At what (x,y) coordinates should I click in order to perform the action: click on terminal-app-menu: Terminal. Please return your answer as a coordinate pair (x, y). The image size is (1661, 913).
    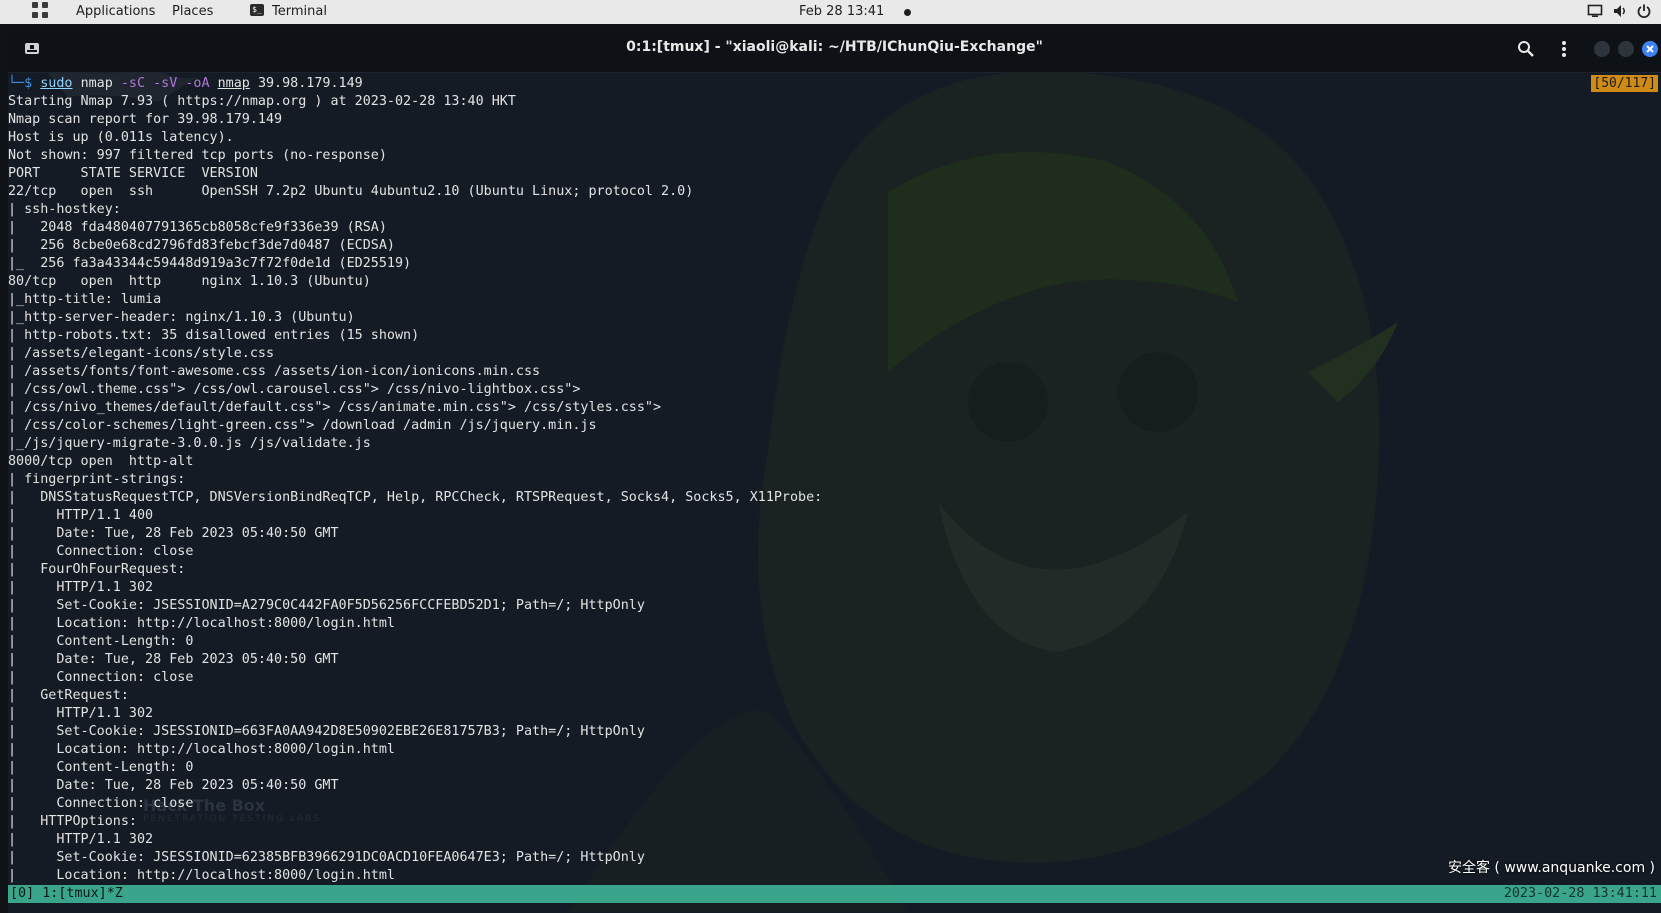
    Looking at the image, I should click on (299, 12).